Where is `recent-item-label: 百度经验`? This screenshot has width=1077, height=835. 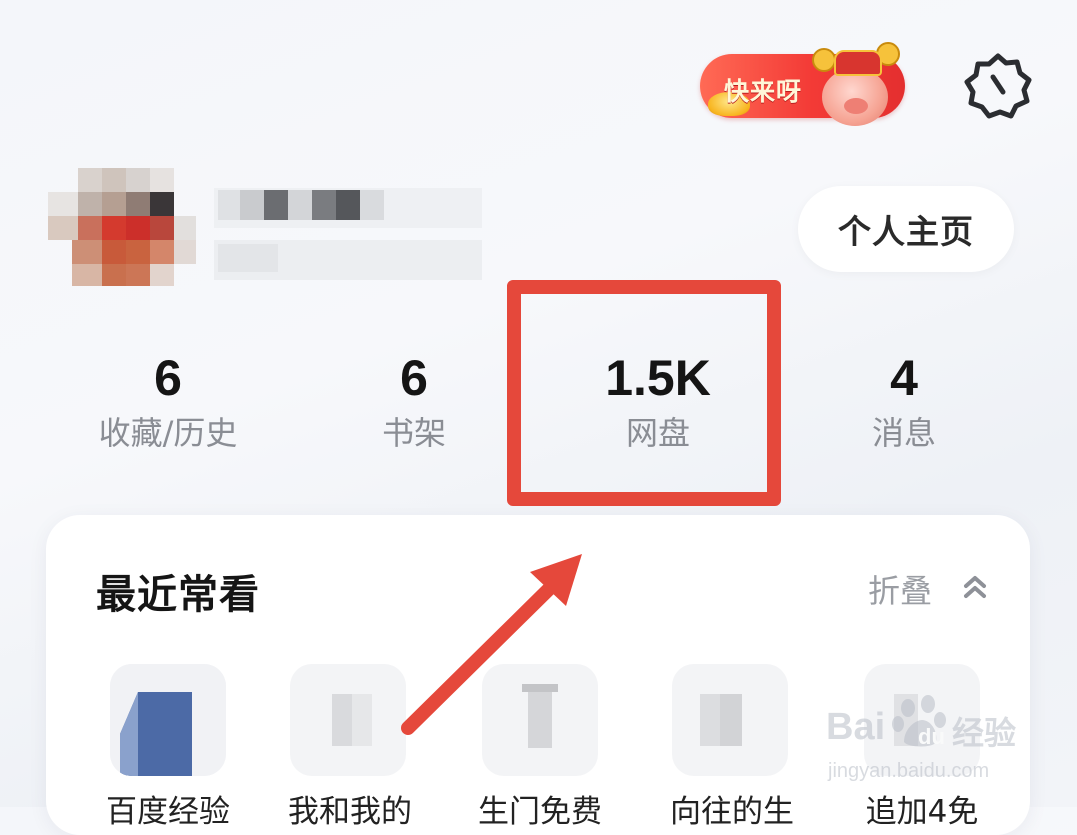 recent-item-label: 百度经验 is located at coordinates (168, 812).